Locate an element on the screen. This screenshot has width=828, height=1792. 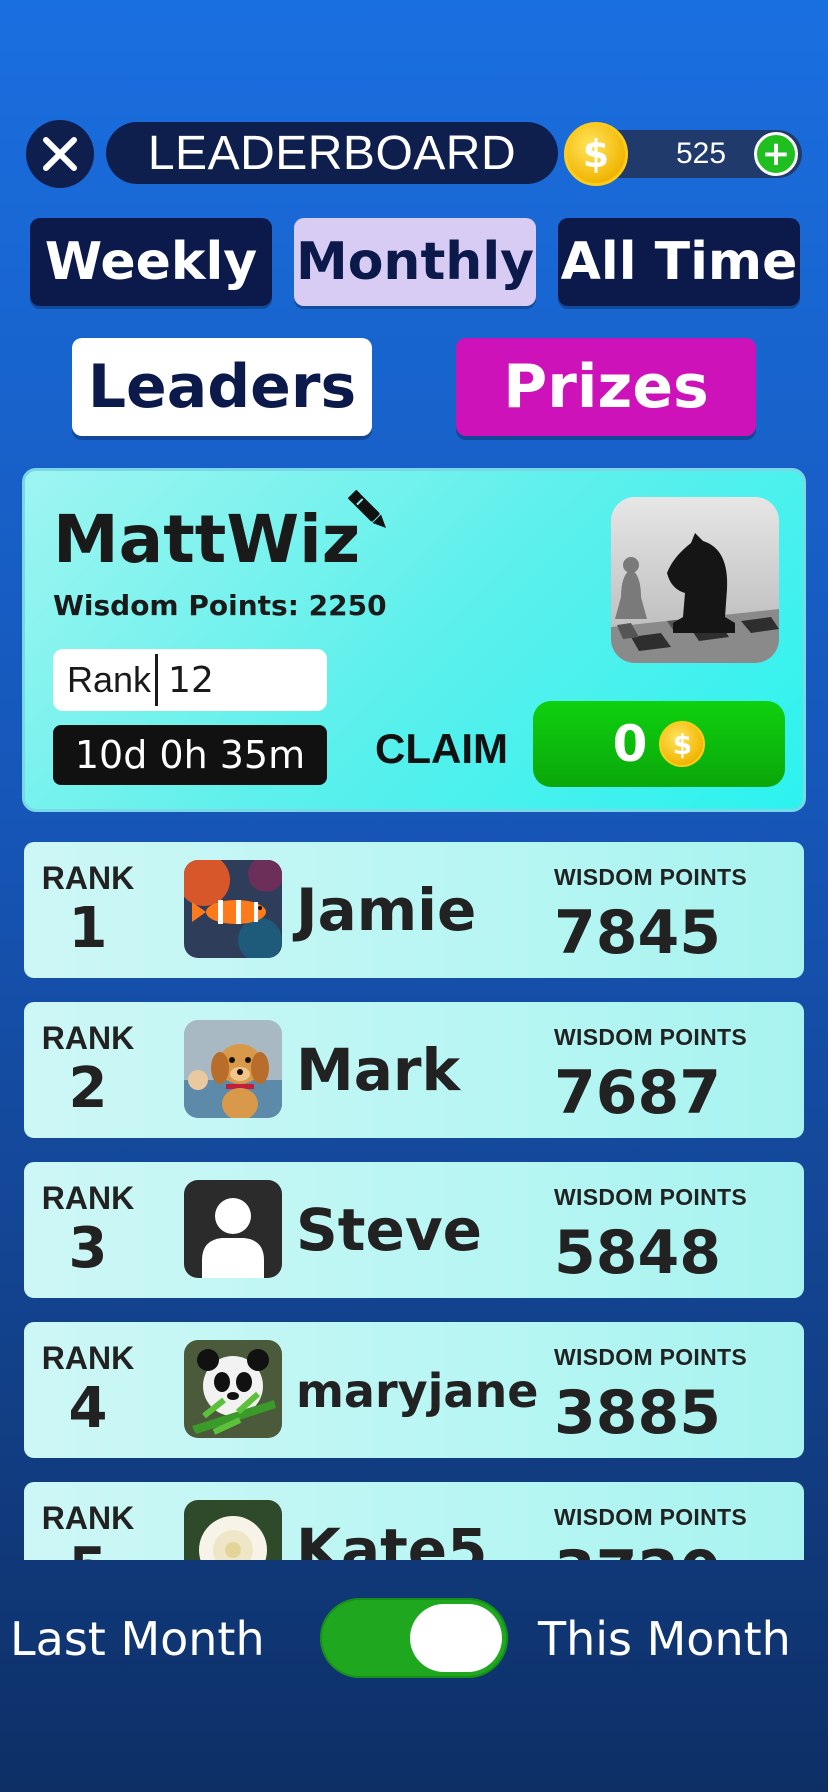
points-value: 7687 is located at coordinates (637, 1093).